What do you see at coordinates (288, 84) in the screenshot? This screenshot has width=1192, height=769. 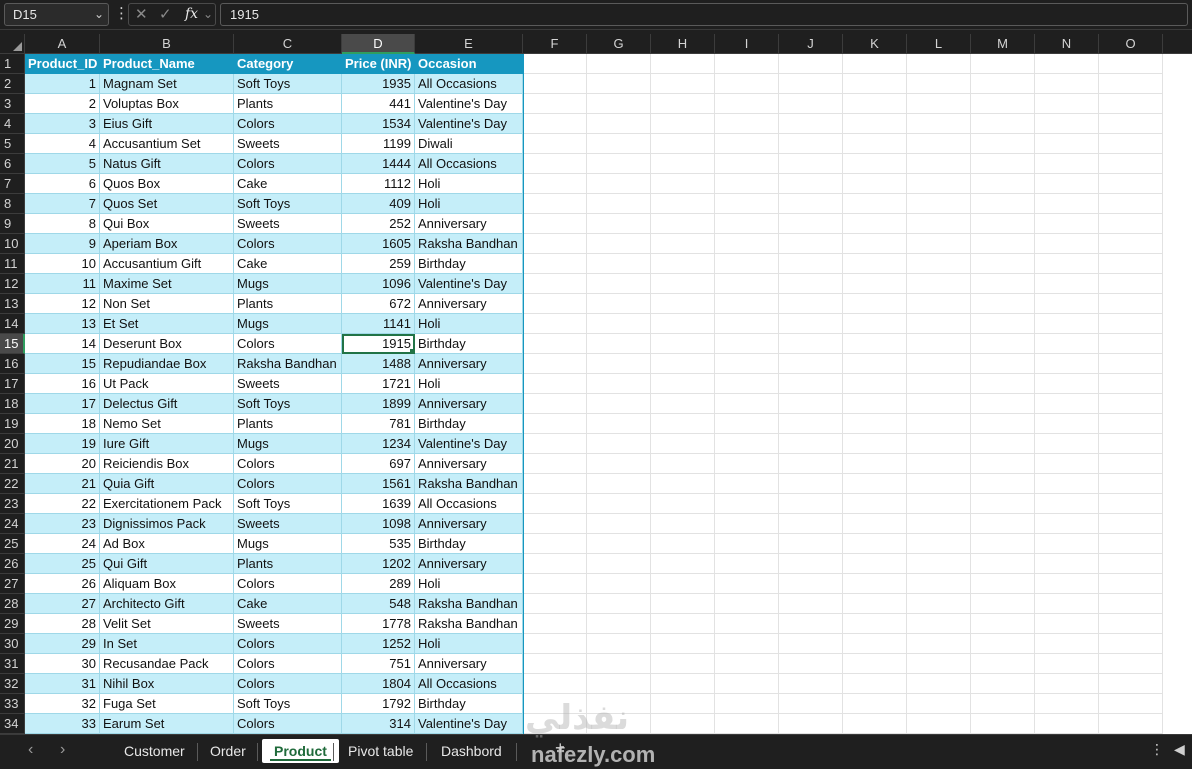 I see `table-cell: Soft Toys` at bounding box center [288, 84].